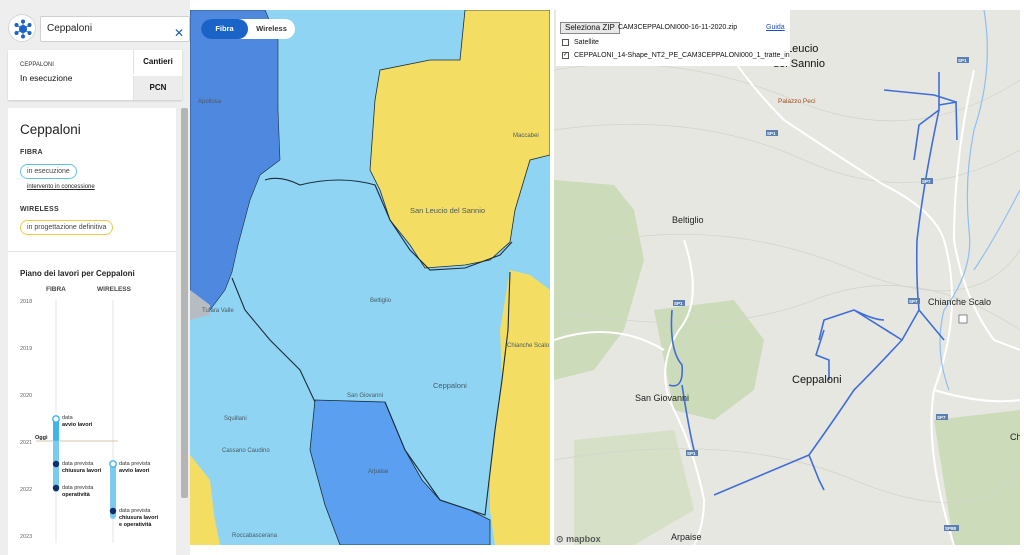  Describe the element at coordinates (61, 187) in the screenshot. I see `concessione-link: intervento in concessione` at that location.